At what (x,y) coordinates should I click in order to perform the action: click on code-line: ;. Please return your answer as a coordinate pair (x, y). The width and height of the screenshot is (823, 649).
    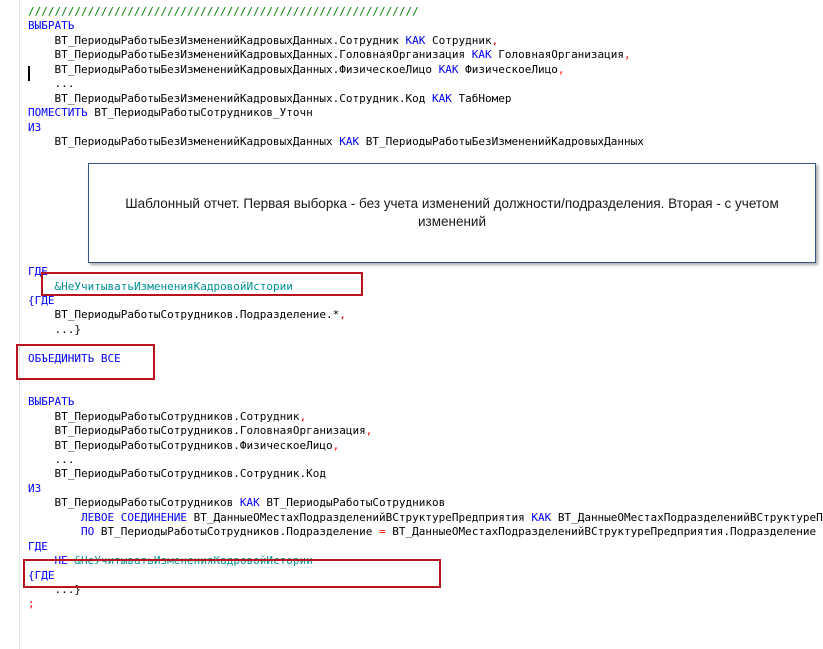
    Looking at the image, I should click on (31, 604).